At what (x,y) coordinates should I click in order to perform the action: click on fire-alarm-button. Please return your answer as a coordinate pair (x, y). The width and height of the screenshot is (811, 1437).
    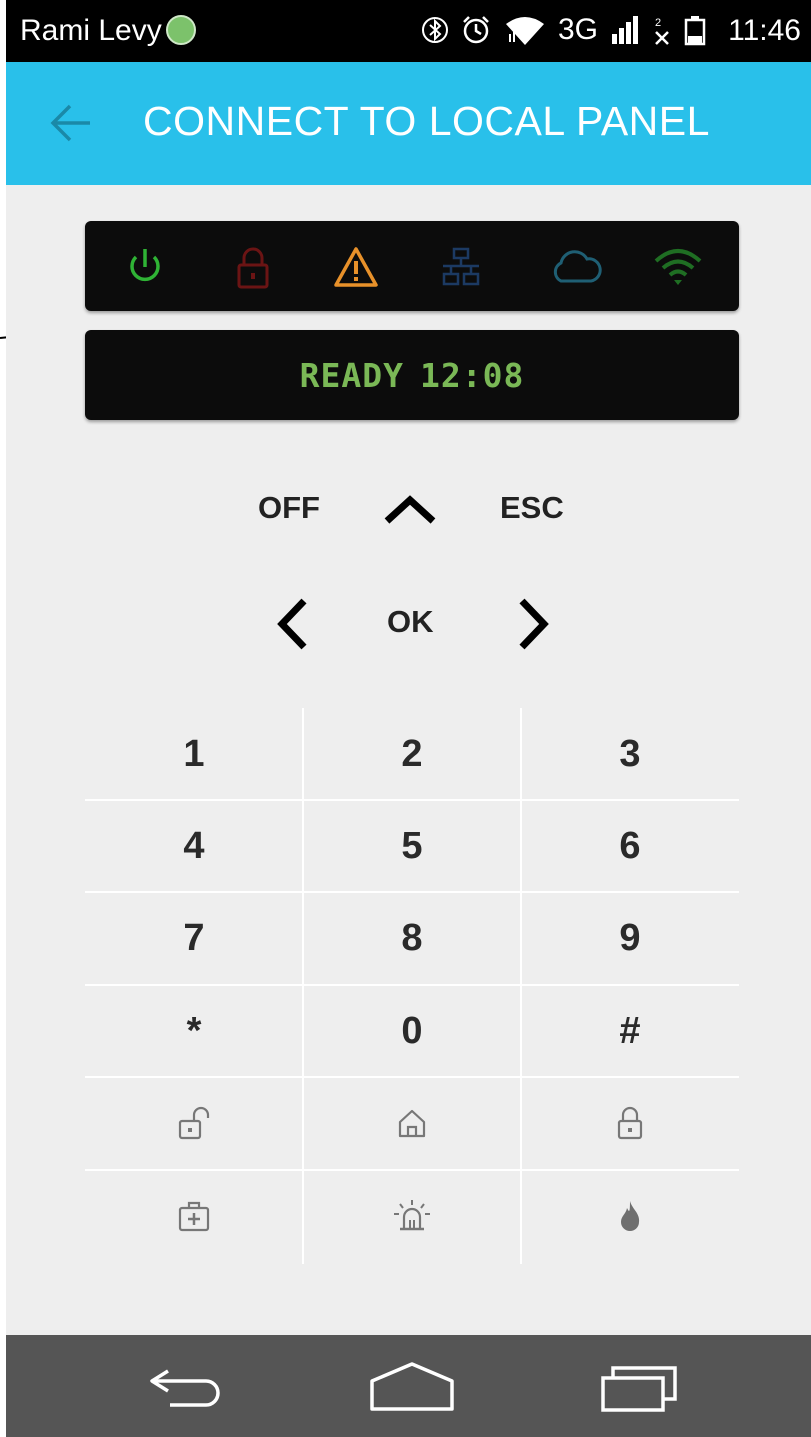
    Looking at the image, I should click on (630, 1216).